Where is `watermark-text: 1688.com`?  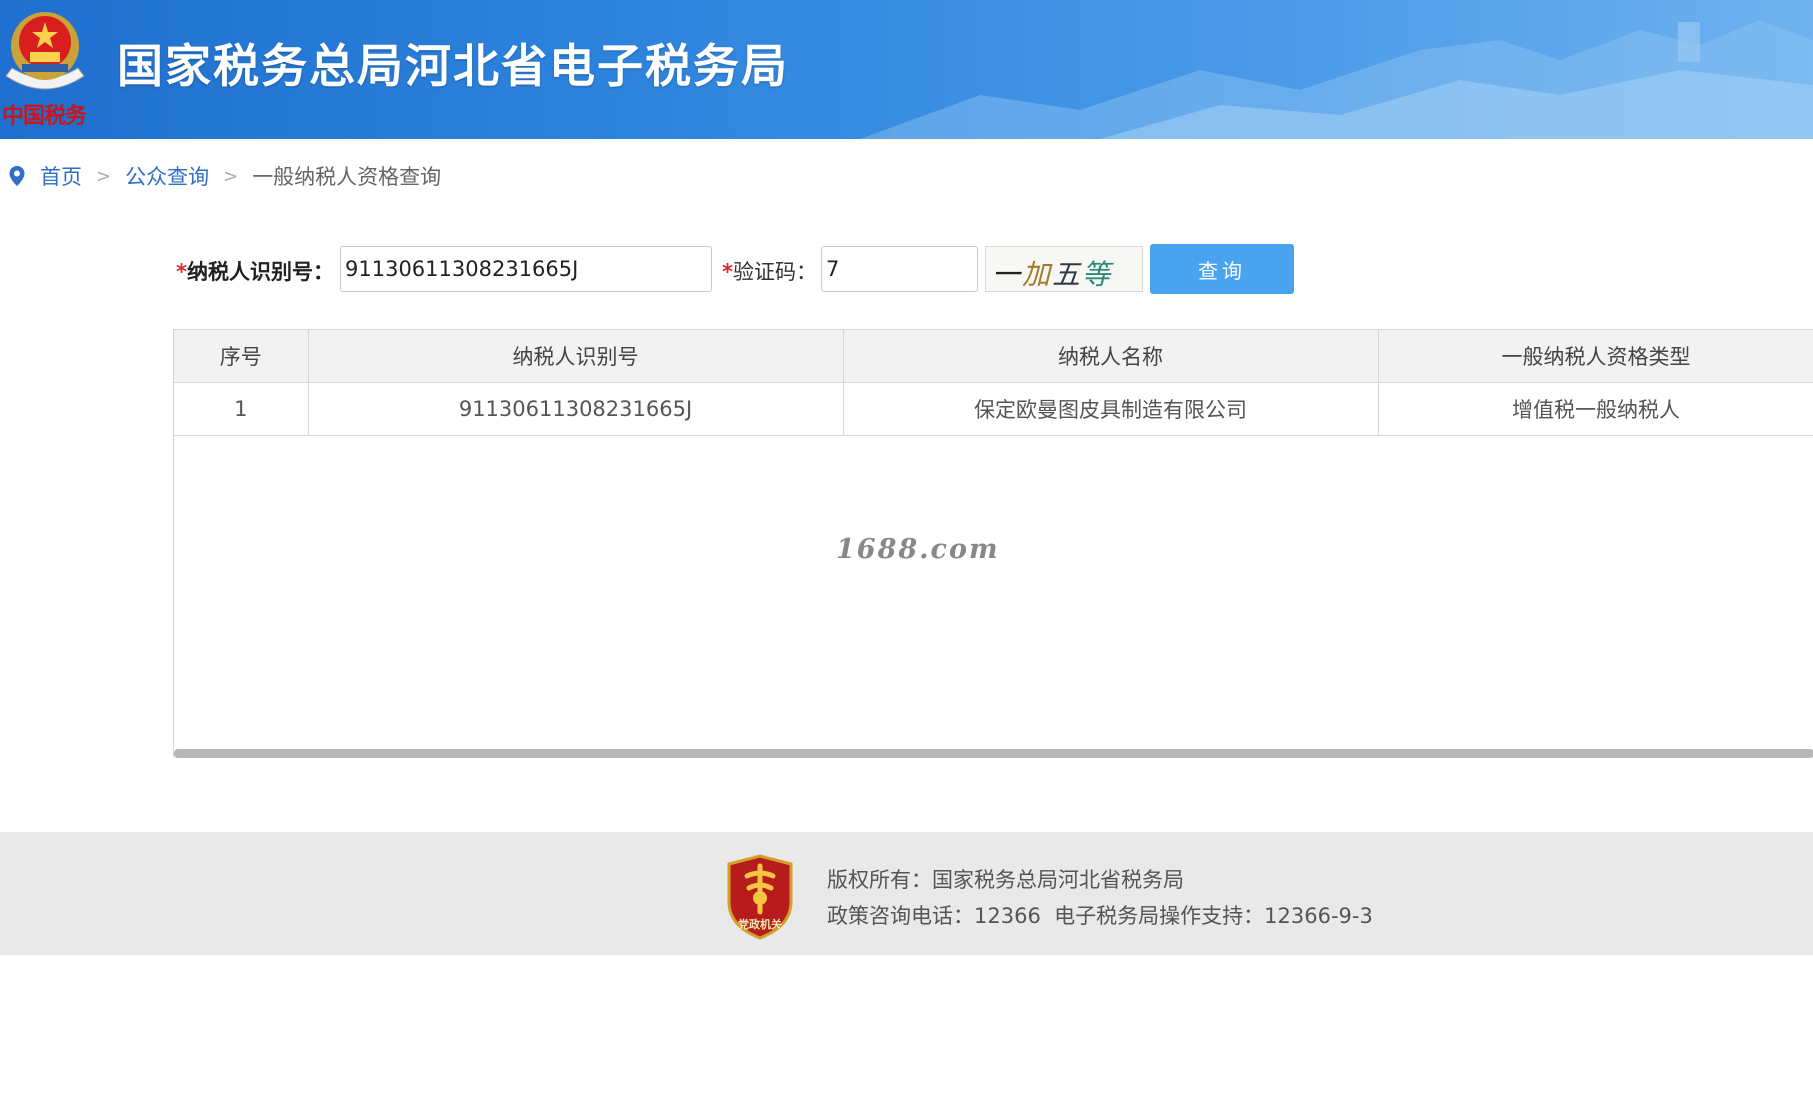 watermark-text: 1688.com is located at coordinates (918, 549).